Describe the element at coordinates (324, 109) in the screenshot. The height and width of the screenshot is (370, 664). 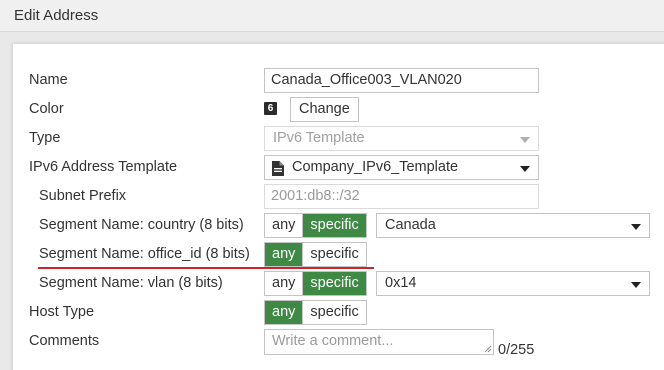
I see `change-color-button: Change` at that location.